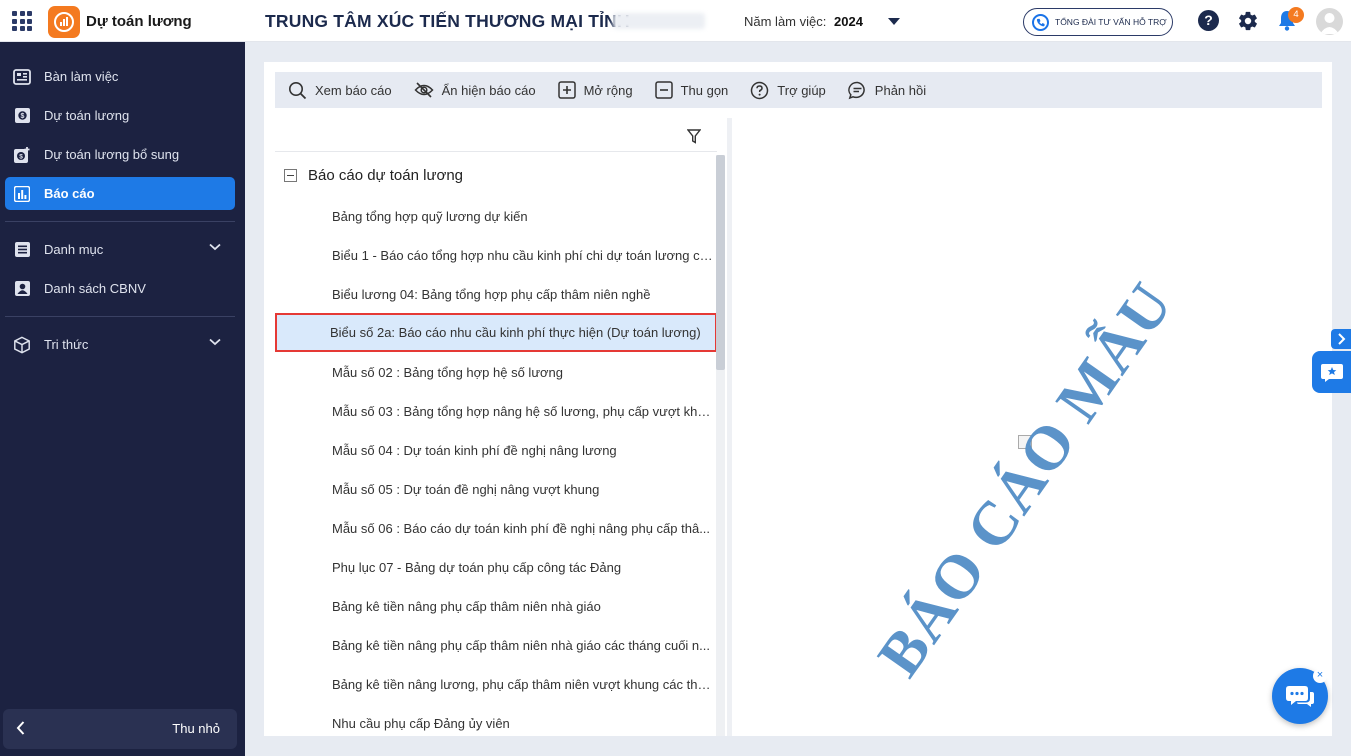 The image size is (1351, 756). I want to click on avatar, so click(1329, 21).